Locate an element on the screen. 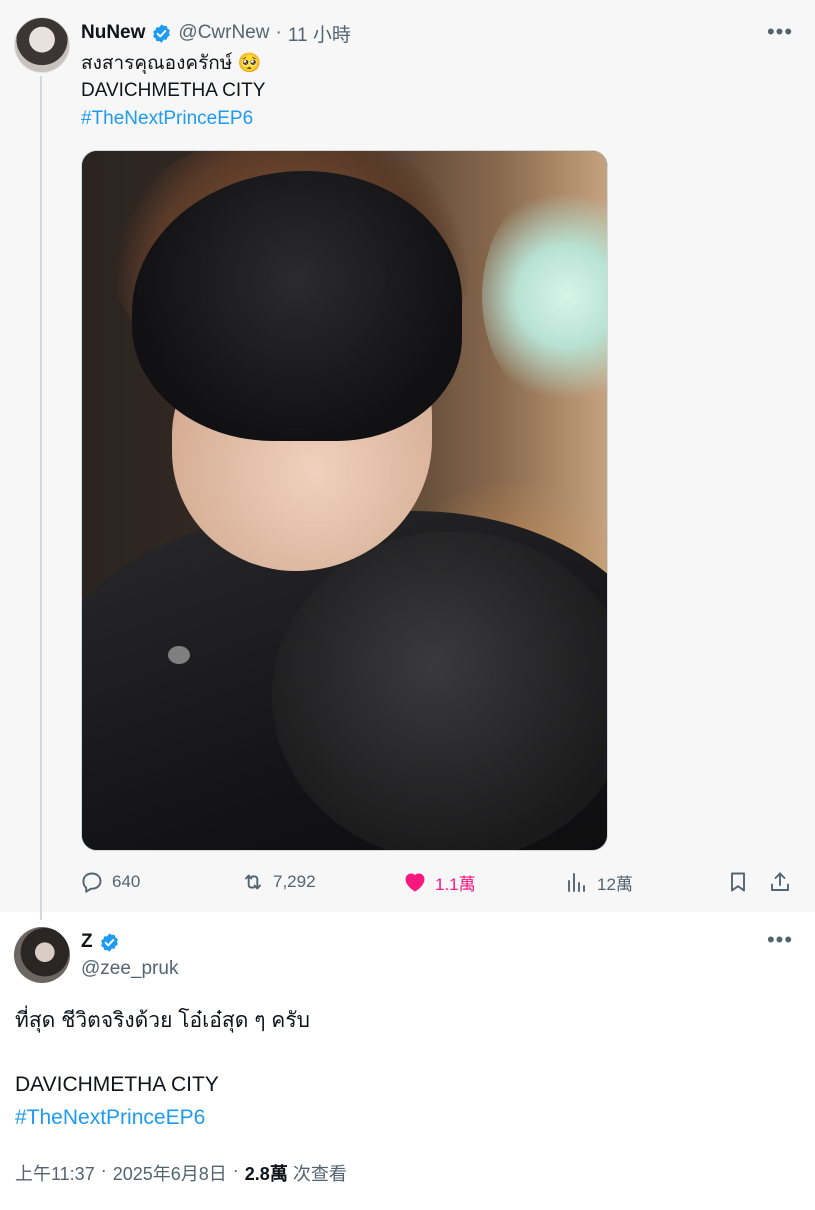  tweet-text-line: สงสารคุณองครักษ์ 🥺 is located at coordinates (171, 63).